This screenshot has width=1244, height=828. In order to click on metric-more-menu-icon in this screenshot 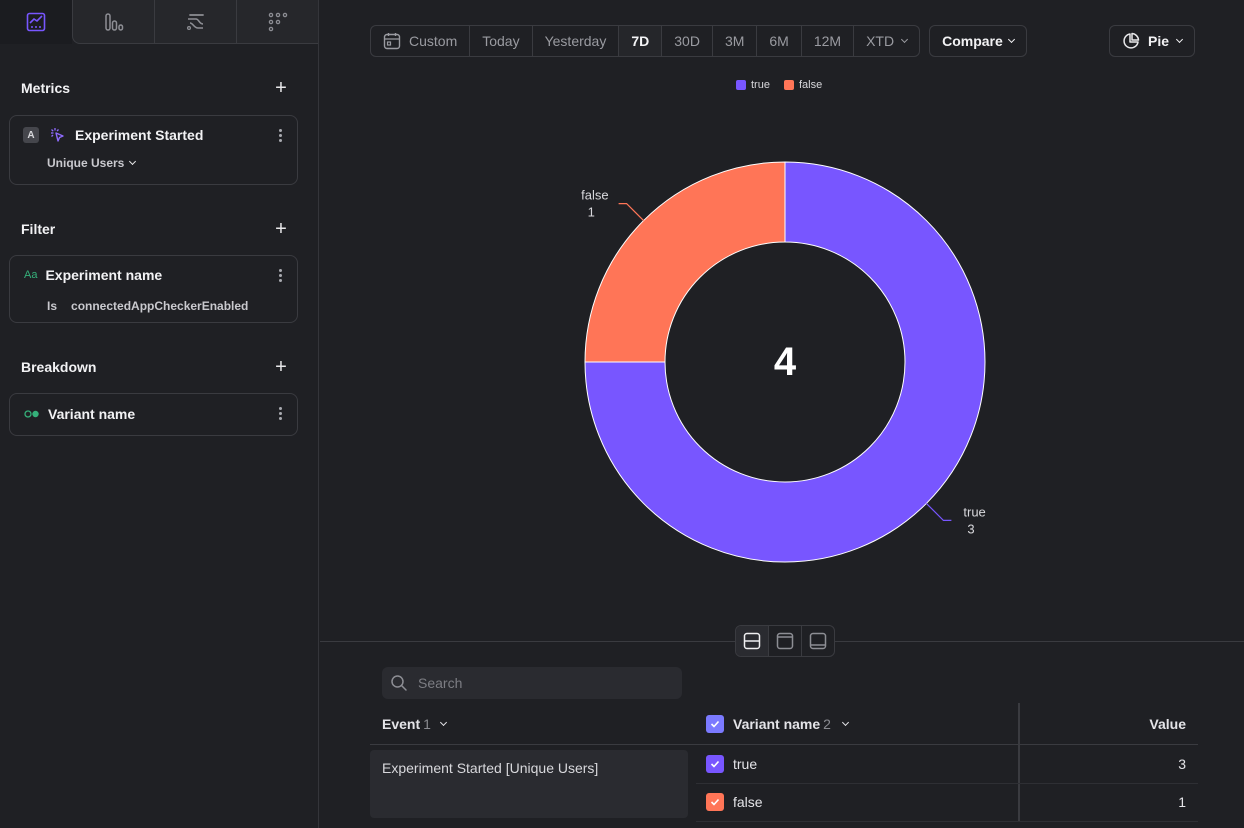, I will do `click(281, 135)`.